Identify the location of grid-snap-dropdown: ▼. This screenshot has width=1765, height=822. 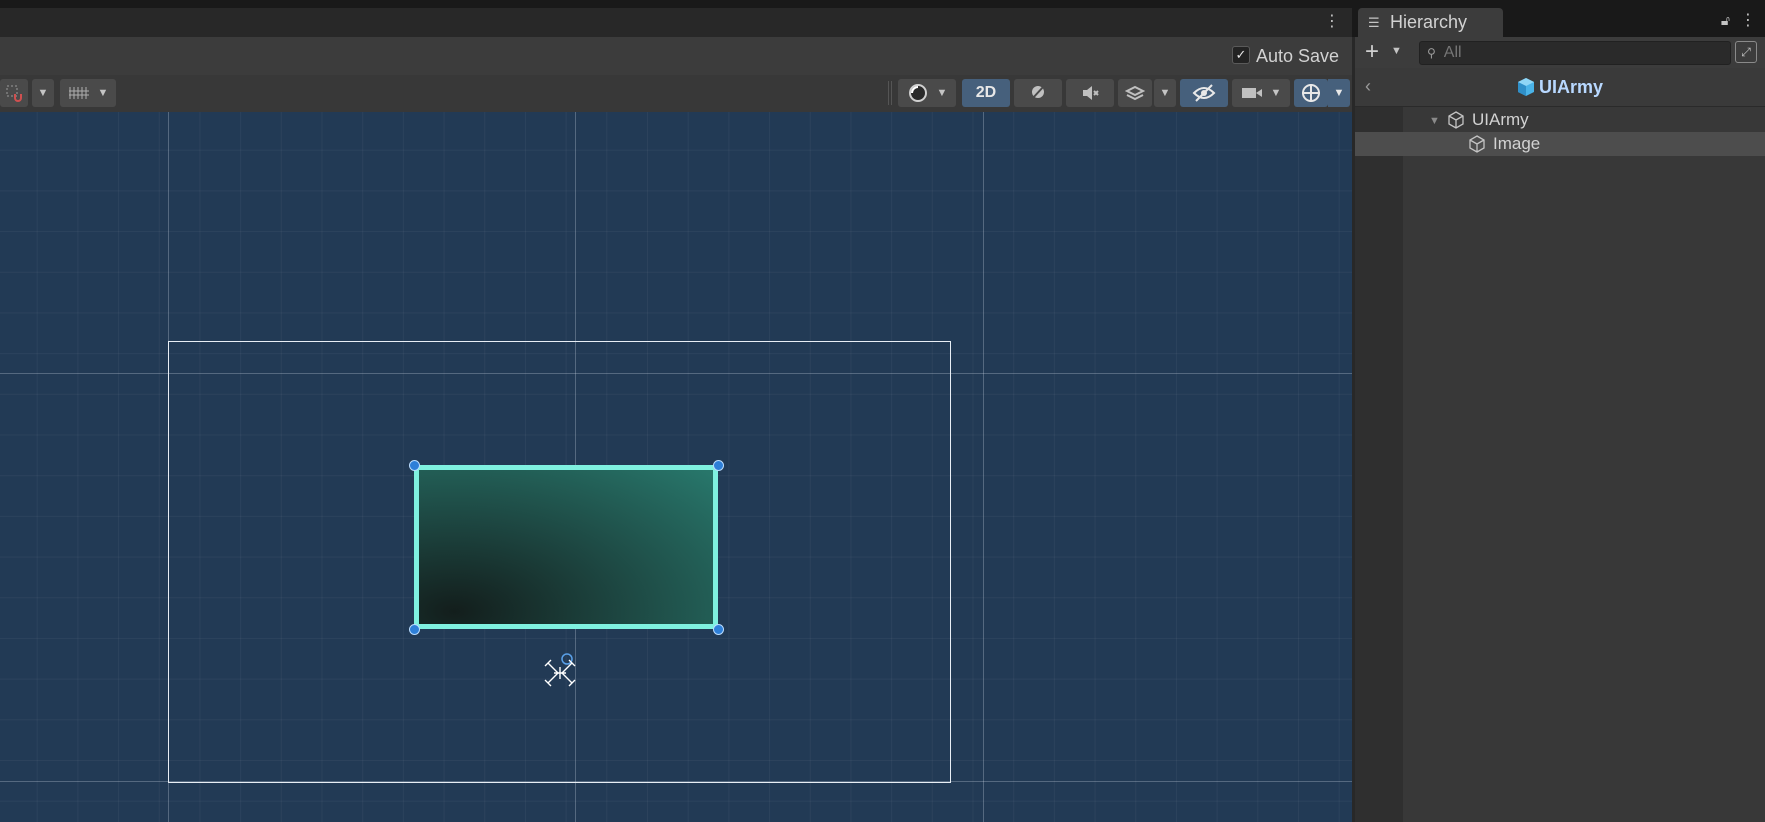
(43, 93).